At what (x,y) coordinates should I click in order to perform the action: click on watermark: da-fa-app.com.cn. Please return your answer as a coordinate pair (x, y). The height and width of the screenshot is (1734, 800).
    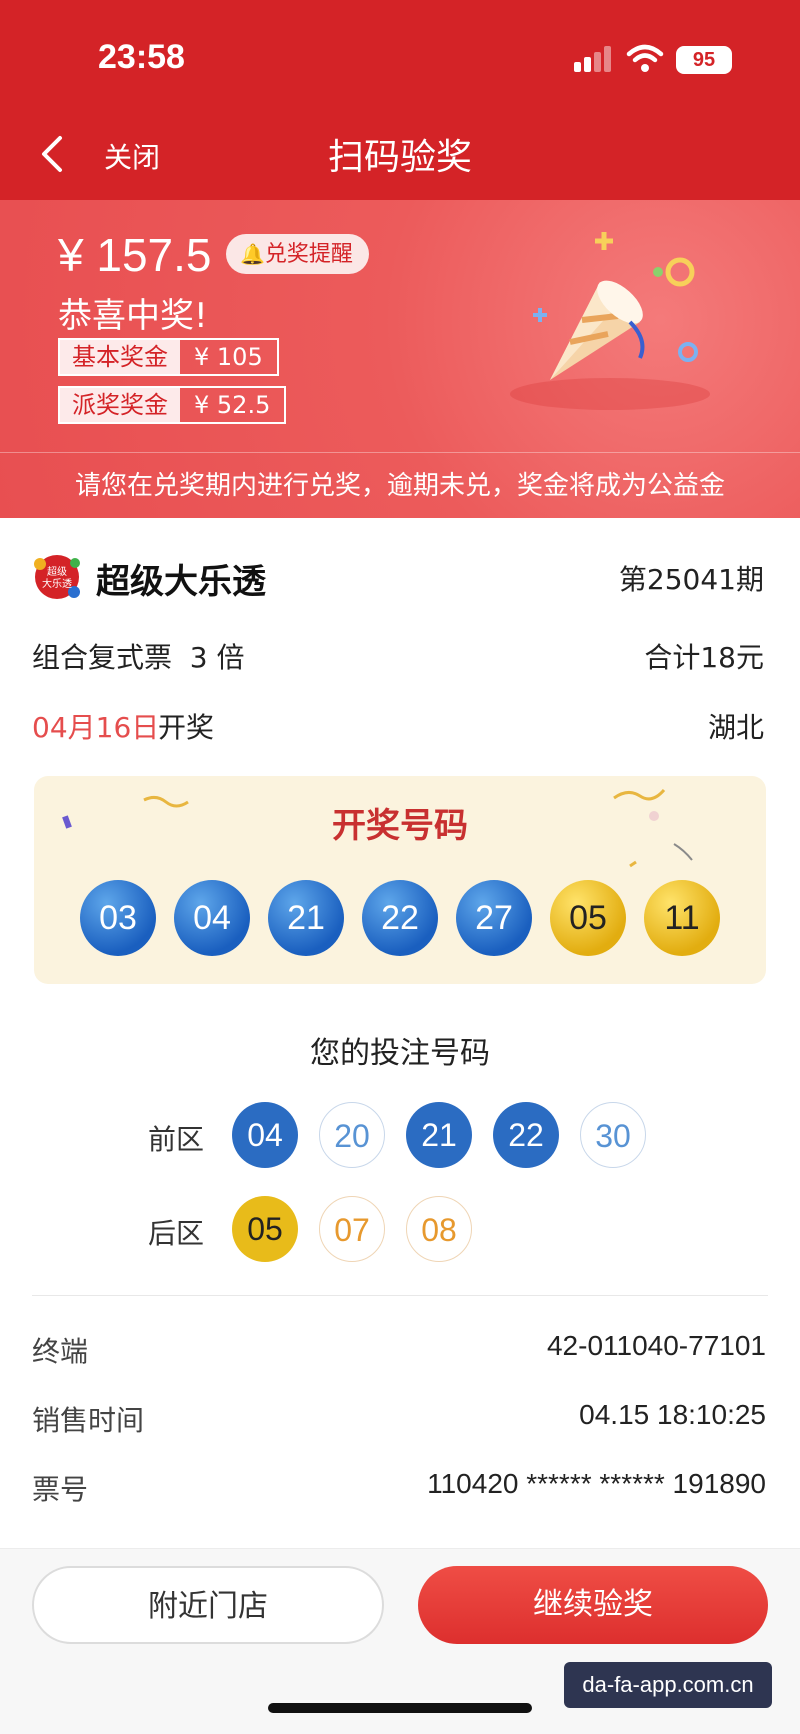
    Looking at the image, I should click on (668, 1685).